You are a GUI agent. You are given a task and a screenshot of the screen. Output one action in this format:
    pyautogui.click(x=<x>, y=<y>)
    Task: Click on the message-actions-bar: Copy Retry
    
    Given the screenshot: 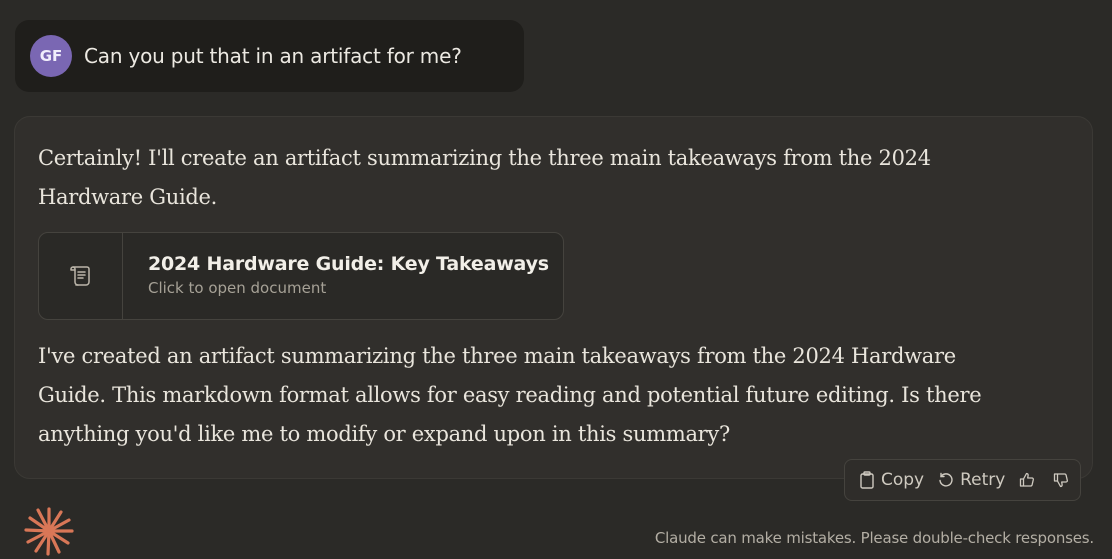 What is the action you would take?
    pyautogui.click(x=962, y=480)
    